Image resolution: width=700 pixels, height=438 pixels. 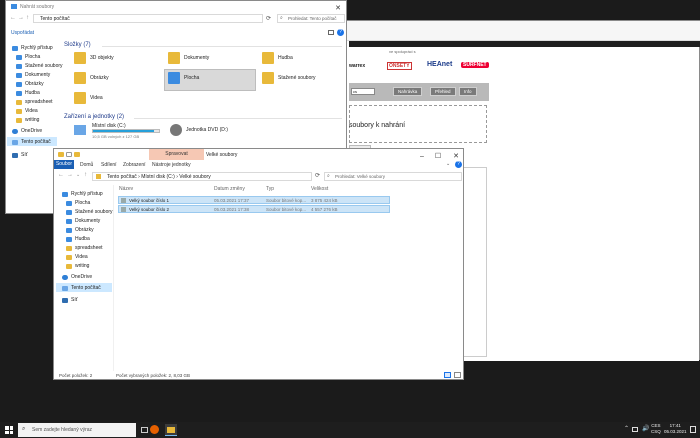 What do you see at coordinates (457, 375) in the screenshot?
I see `tiles-view-icon` at bounding box center [457, 375].